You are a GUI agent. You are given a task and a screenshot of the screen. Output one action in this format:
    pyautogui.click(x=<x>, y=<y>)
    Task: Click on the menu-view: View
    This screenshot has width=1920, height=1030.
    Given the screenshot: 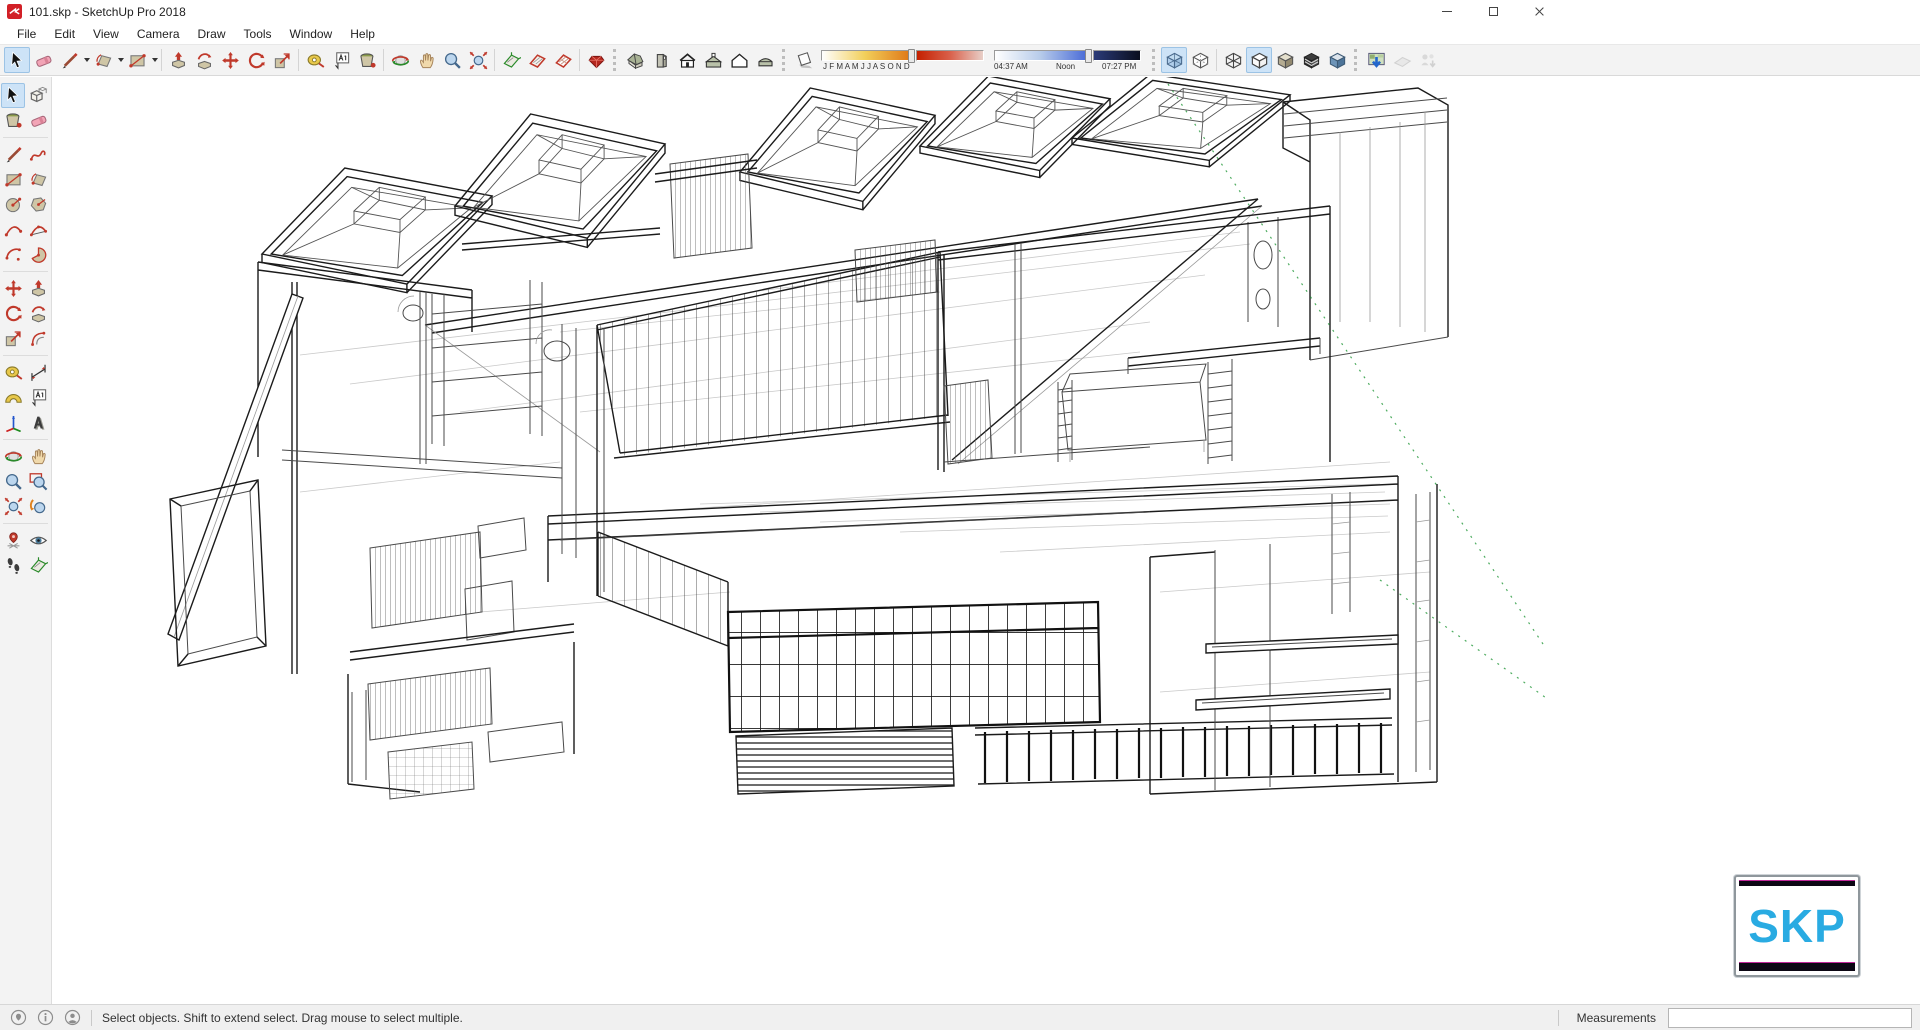 What is the action you would take?
    pyautogui.click(x=106, y=34)
    